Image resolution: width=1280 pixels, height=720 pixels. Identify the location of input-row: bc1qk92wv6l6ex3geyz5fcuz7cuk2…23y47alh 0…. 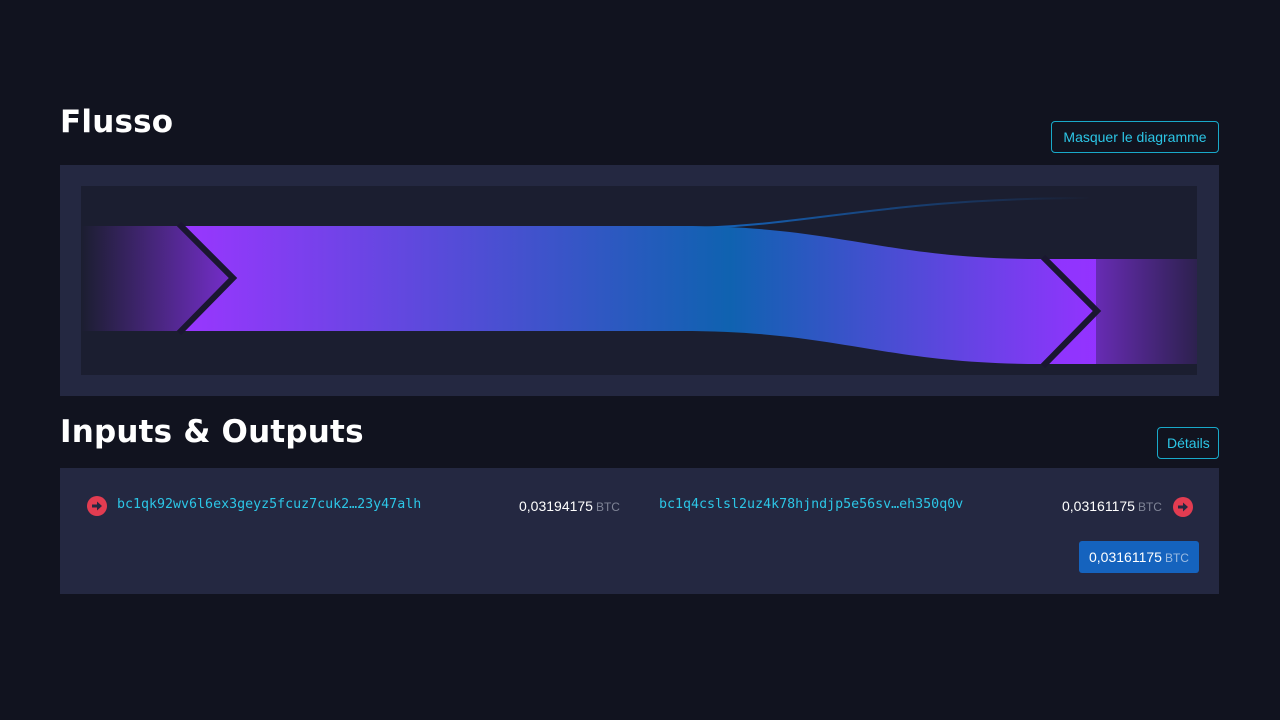
(350, 506).